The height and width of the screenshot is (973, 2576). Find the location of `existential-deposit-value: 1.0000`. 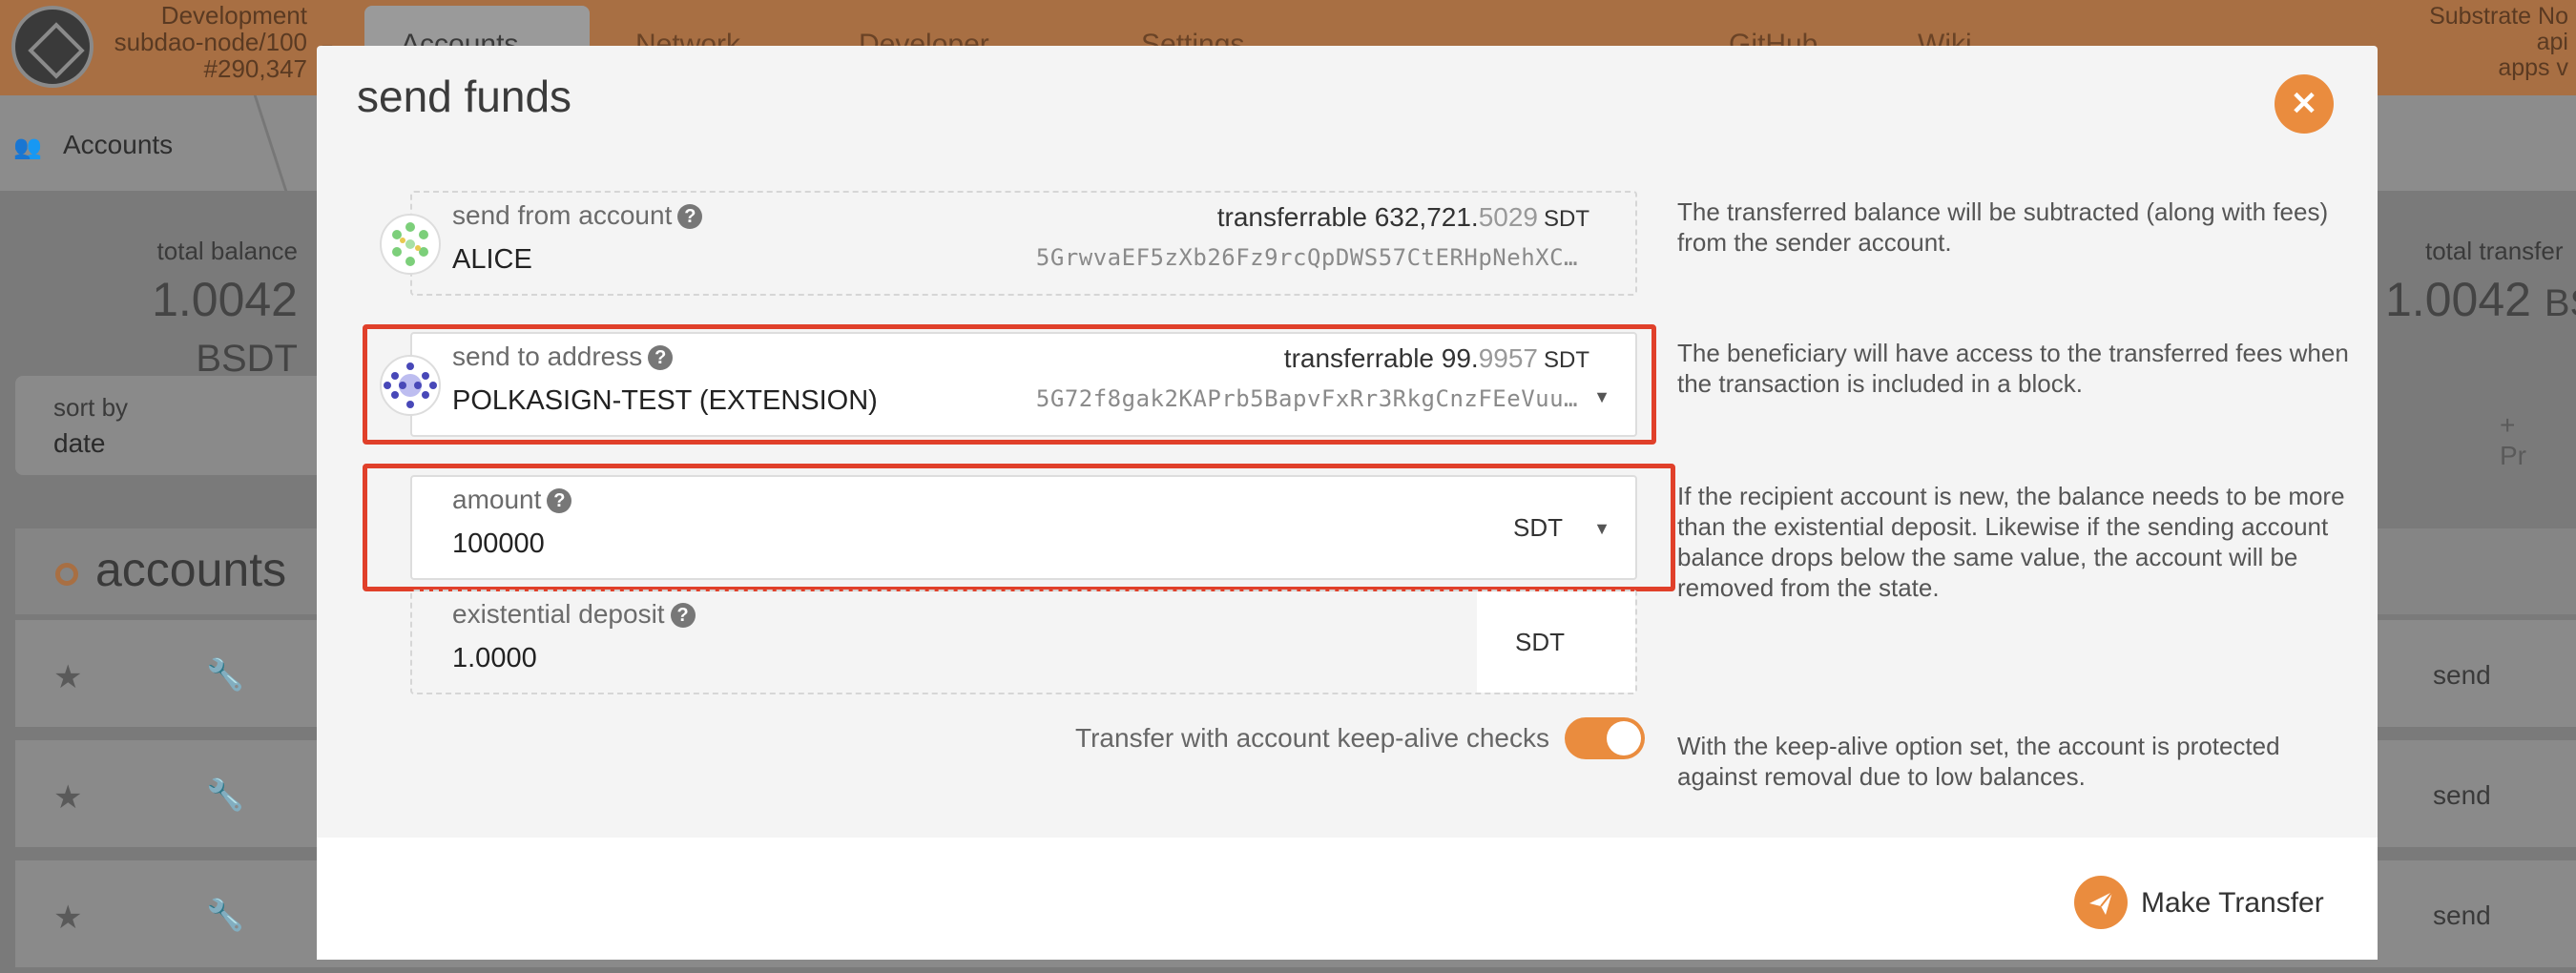

existential-deposit-value: 1.0000 is located at coordinates (494, 658).